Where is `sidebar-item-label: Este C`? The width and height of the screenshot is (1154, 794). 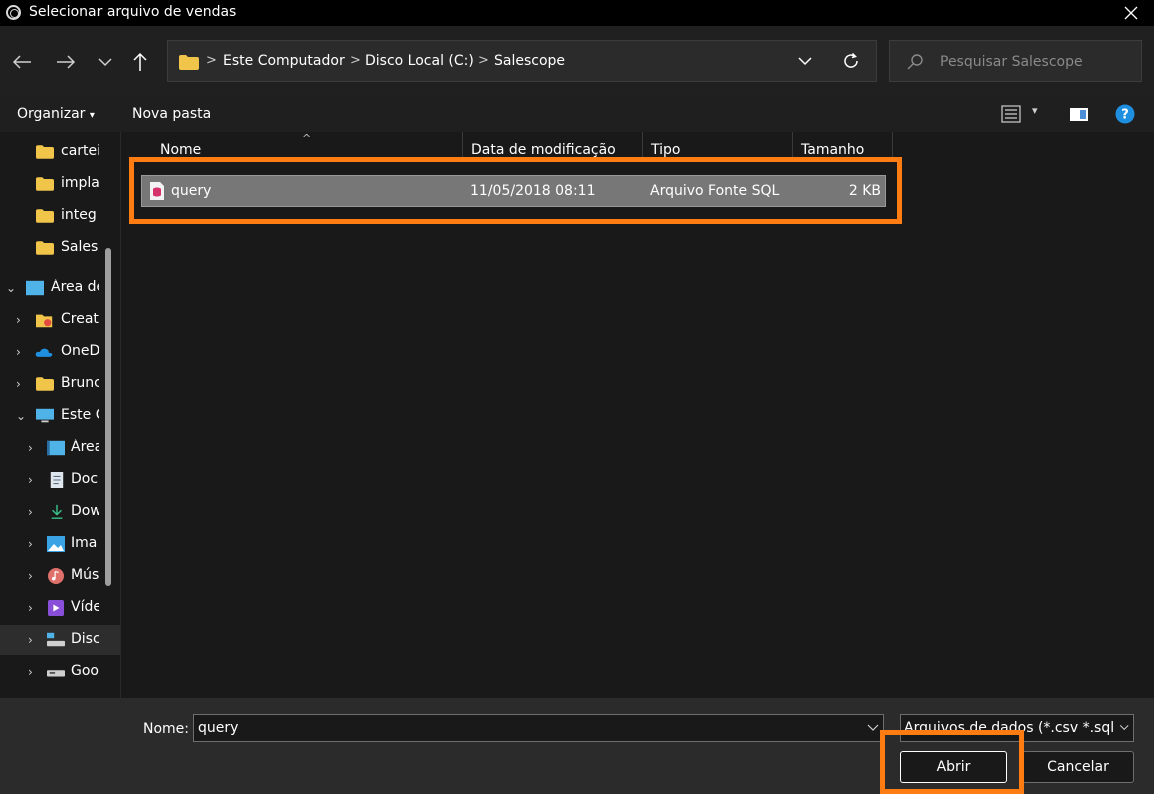 sidebar-item-label: Este C is located at coordinates (80, 415).